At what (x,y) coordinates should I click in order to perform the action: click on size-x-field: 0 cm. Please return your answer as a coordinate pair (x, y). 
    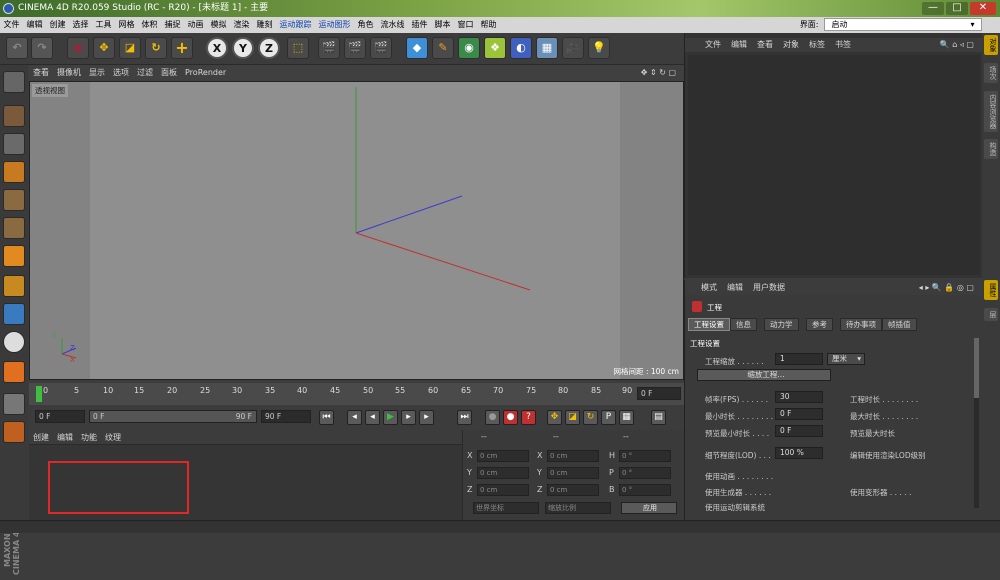
    Looking at the image, I should click on (573, 456).